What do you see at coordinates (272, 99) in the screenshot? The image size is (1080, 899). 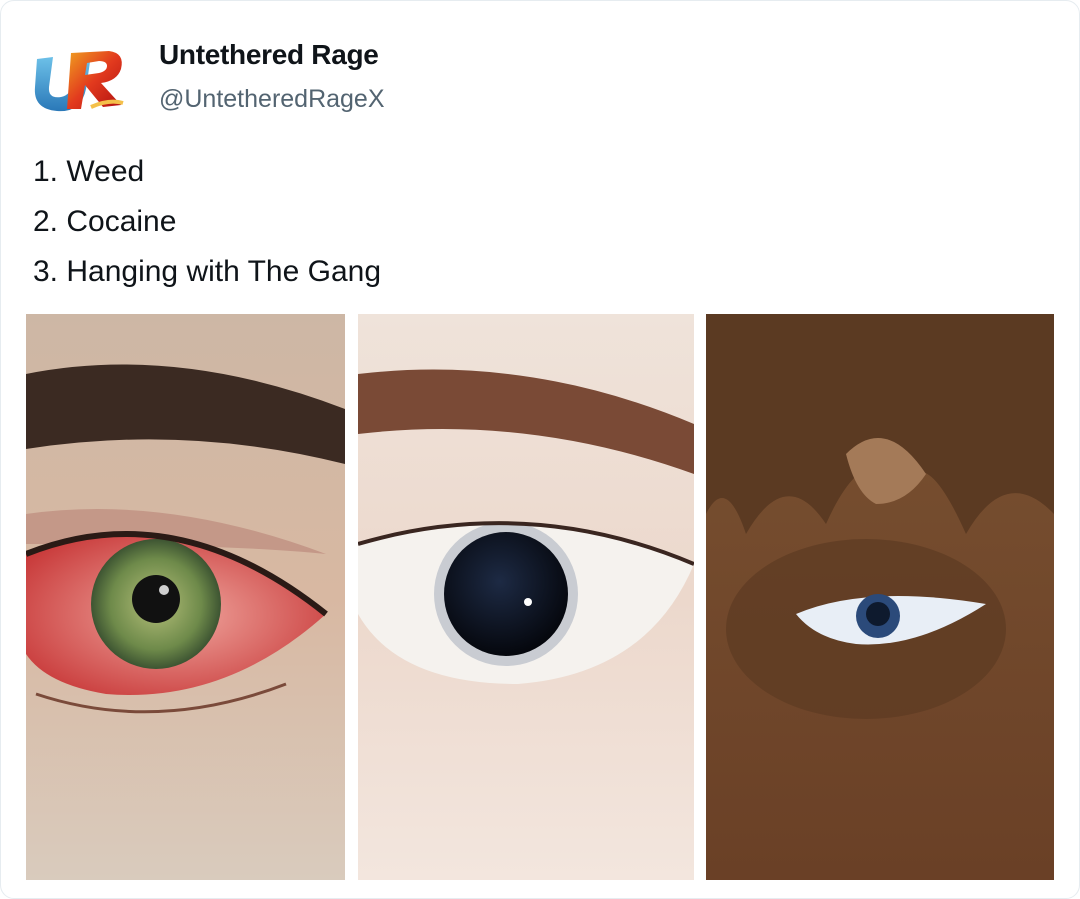 I see `author-handle: @UntetheredRageX` at bounding box center [272, 99].